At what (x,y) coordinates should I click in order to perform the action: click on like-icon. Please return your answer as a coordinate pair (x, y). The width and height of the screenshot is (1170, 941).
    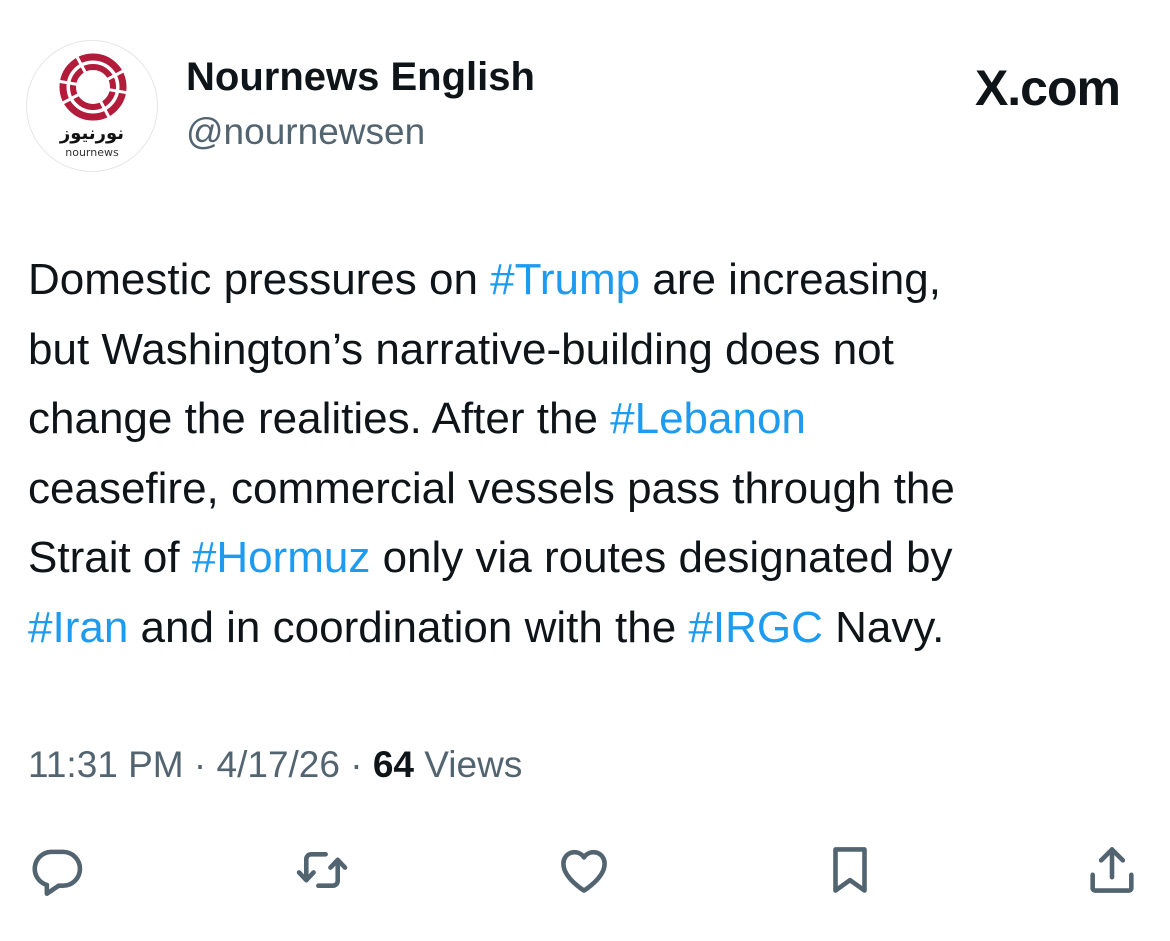
    Looking at the image, I should click on (584, 871).